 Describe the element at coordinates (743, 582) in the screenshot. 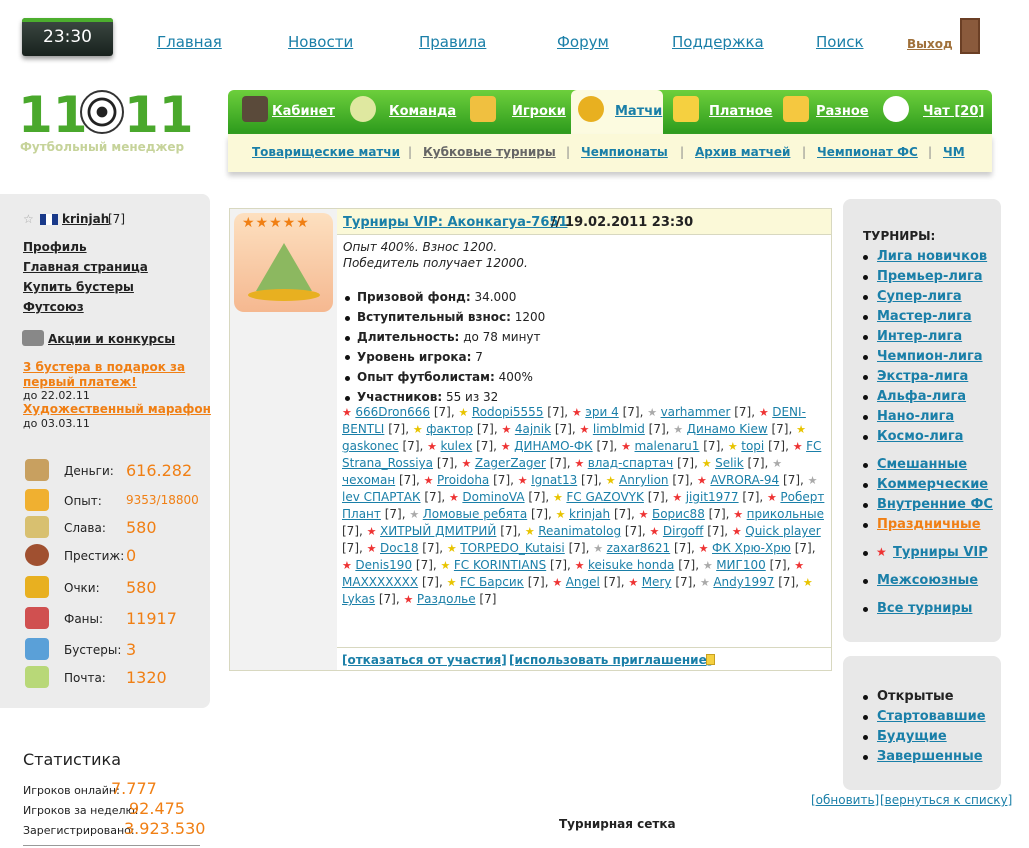

I see `participant-link: Andy1997` at that location.